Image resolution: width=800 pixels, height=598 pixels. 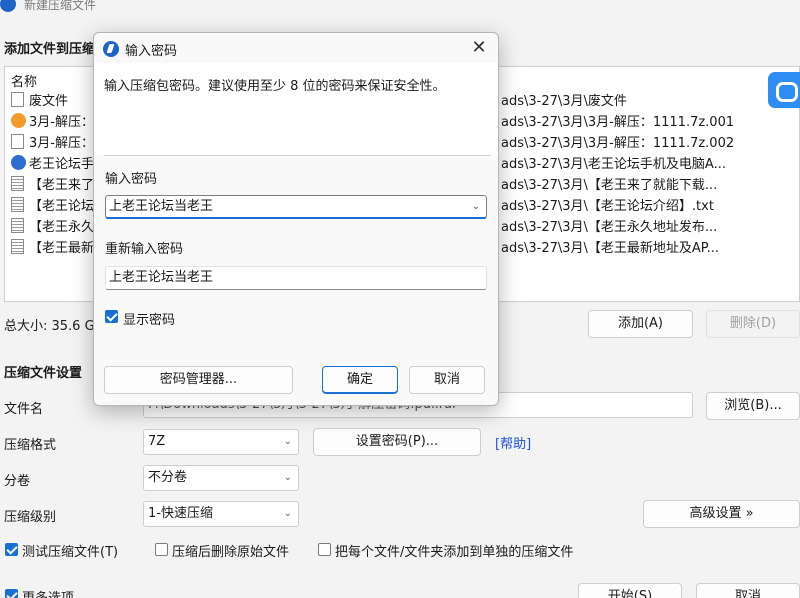 What do you see at coordinates (454, 550) in the screenshot?
I see `separate-archives-label: 把每个文件/文件夹添加到单独的压缩文件` at bounding box center [454, 550].